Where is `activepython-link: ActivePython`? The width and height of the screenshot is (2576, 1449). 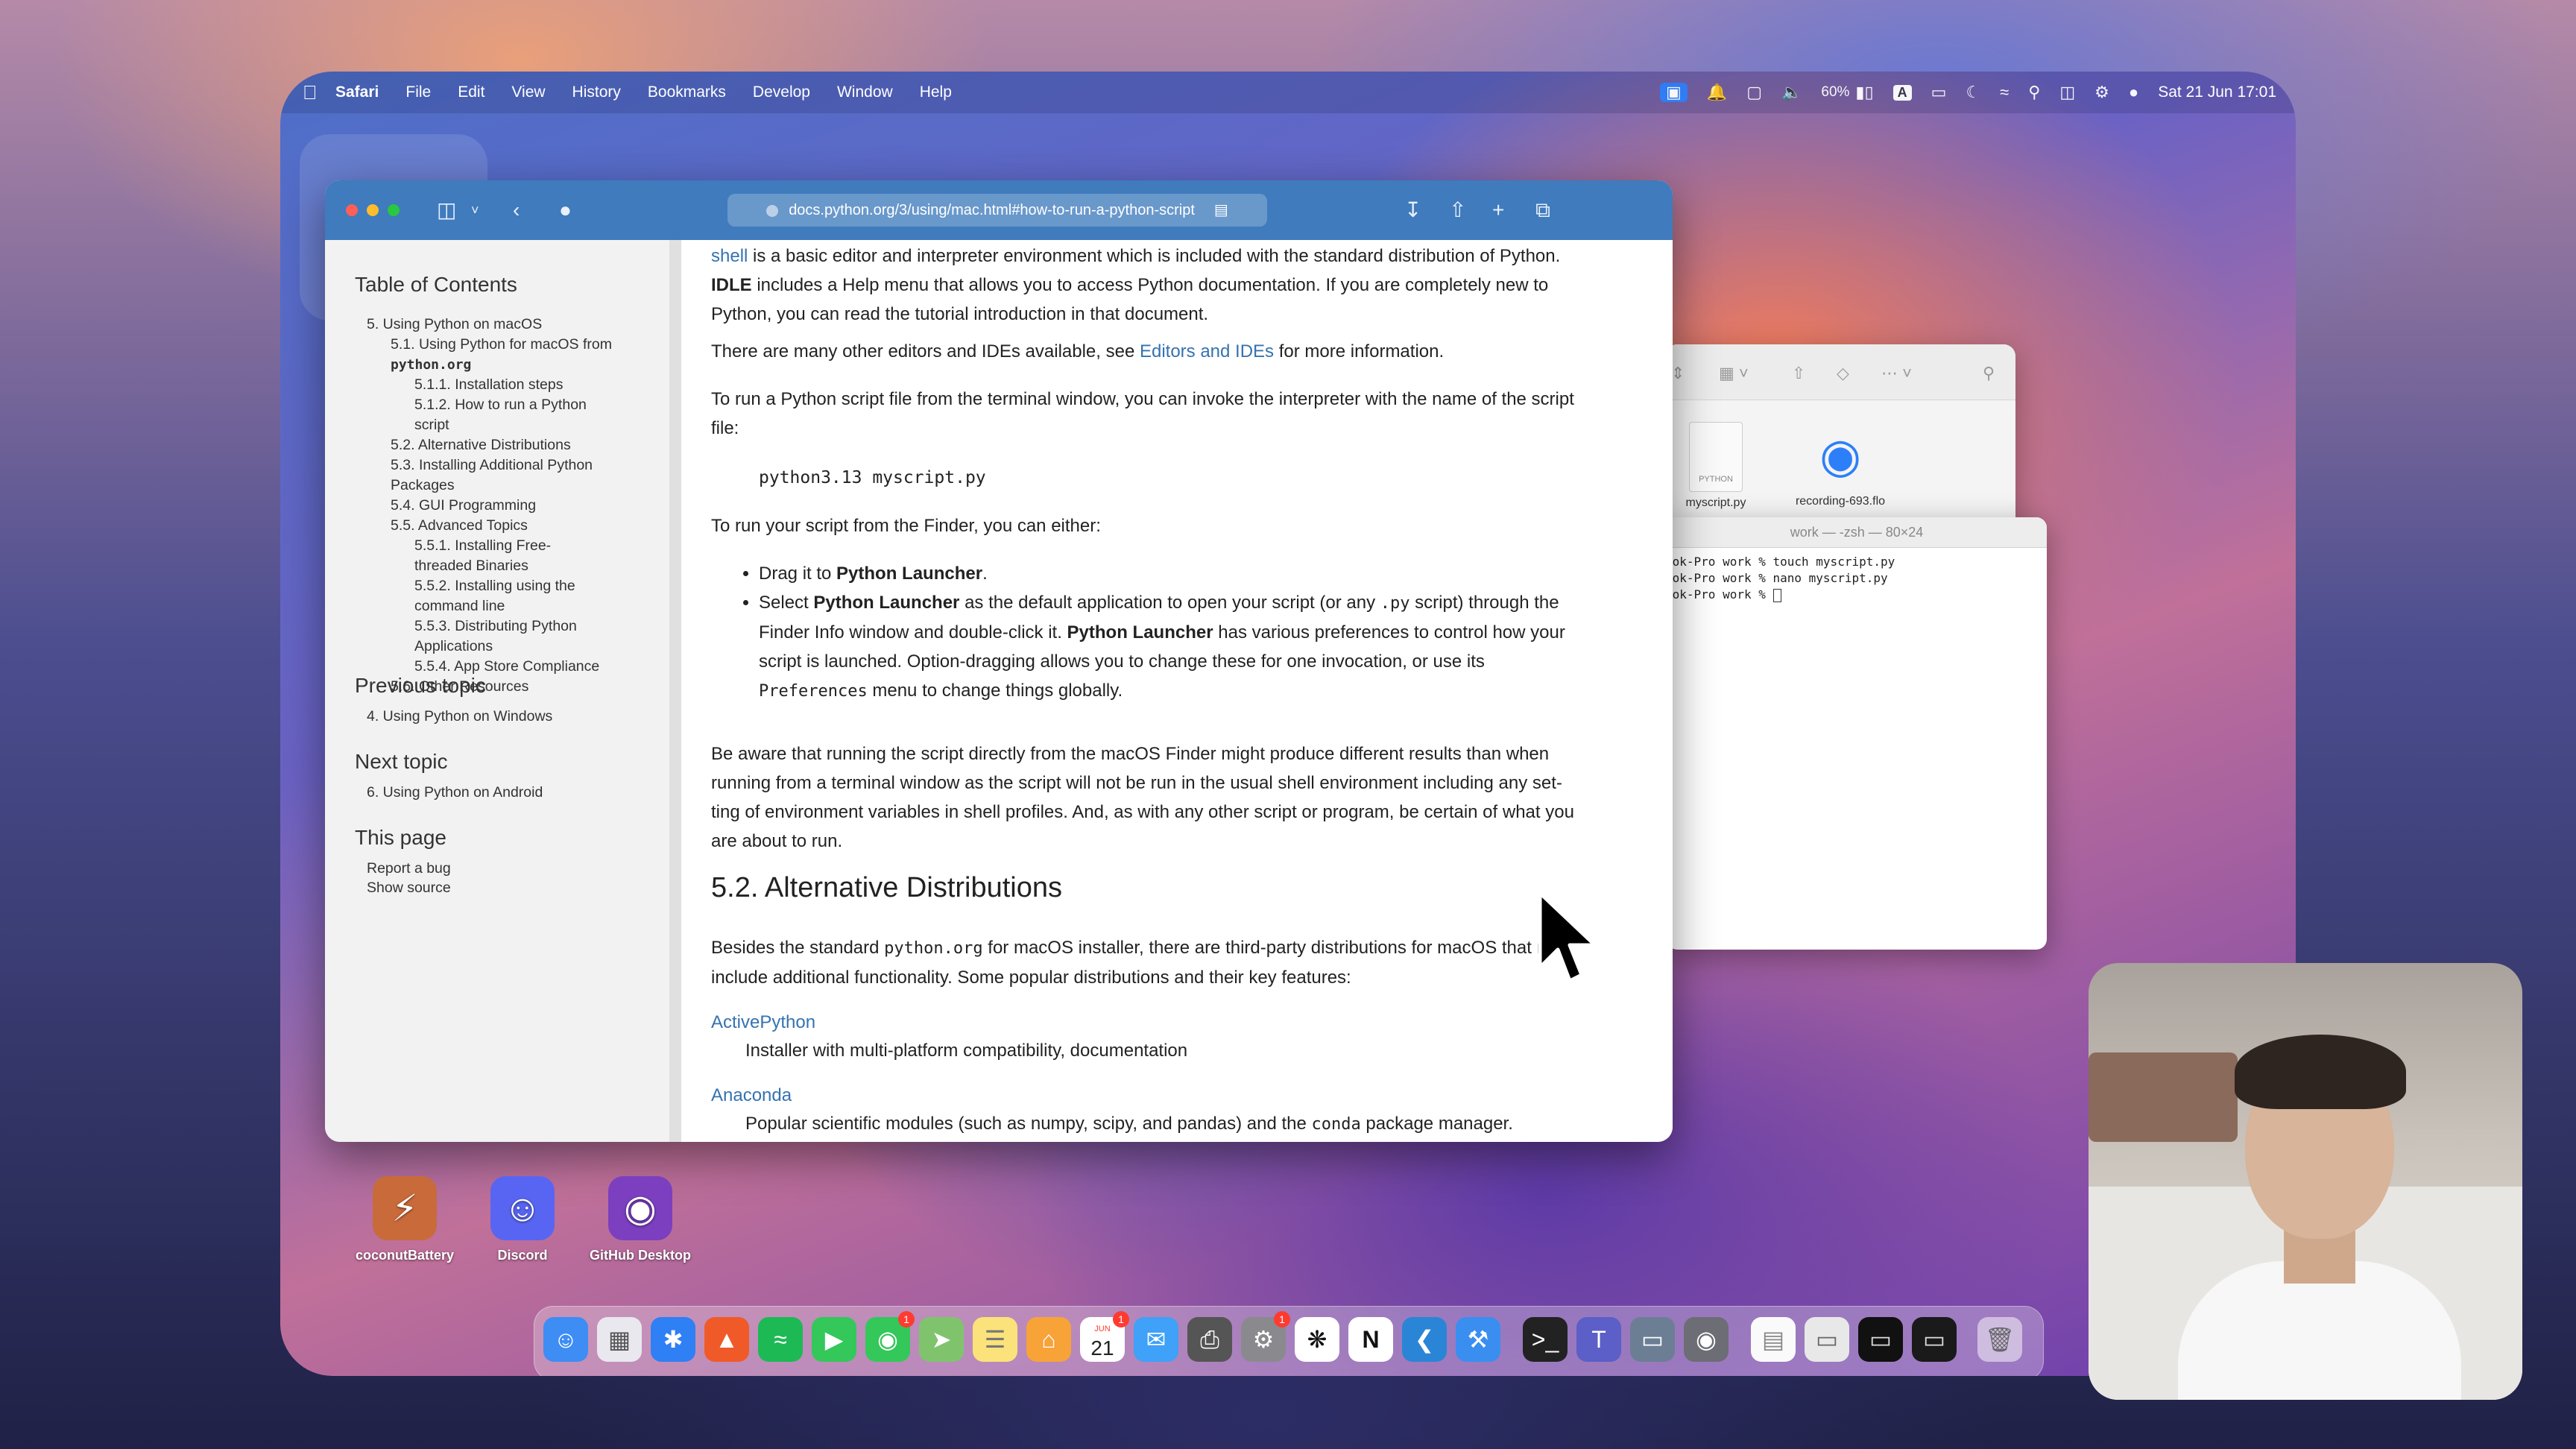
activepython-link: ActivePython is located at coordinates (1184, 1023).